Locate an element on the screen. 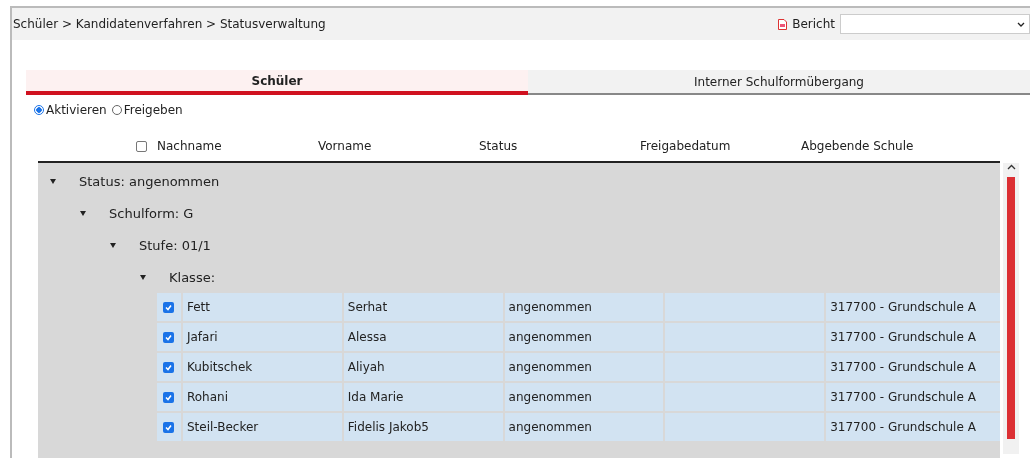 Image resolution: width=1030 pixels, height=458 pixels. column-header: Nachname is located at coordinates (237, 146).